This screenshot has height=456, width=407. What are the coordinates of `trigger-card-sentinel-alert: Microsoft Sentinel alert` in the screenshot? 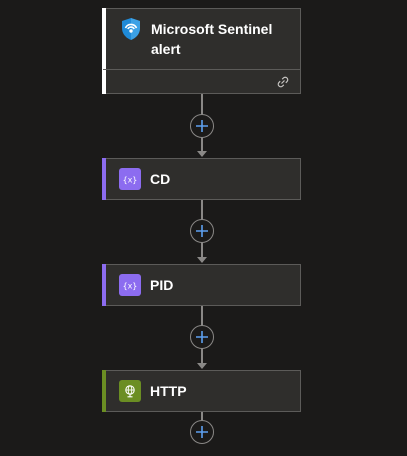 It's located at (201, 51).